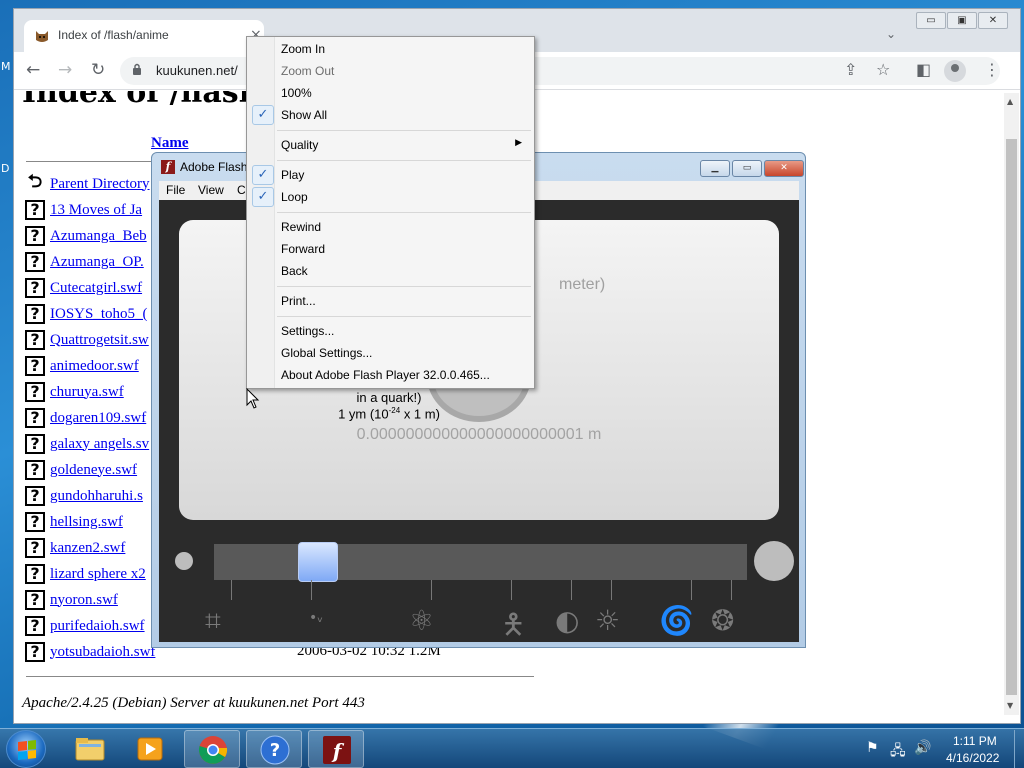 This screenshot has width=1024, height=768. What do you see at coordinates (98, 236) in the screenshot?
I see `file-link: Azumanga_Beb` at bounding box center [98, 236].